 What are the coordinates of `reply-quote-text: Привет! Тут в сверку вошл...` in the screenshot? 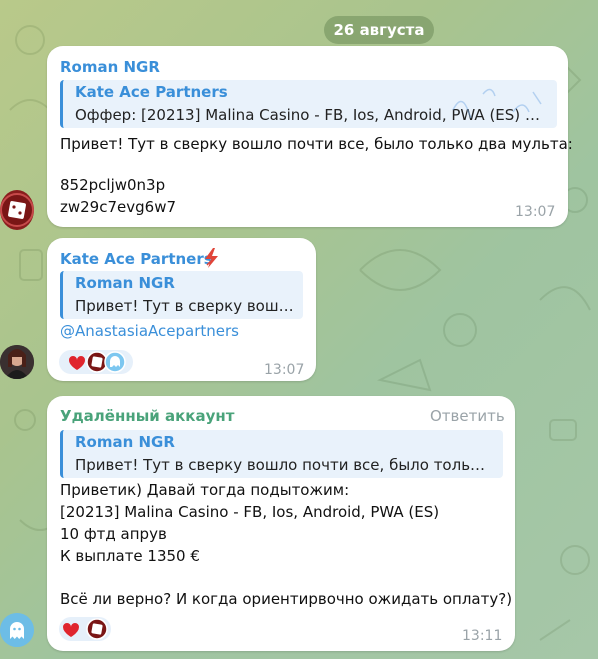 It's located at (186, 306).